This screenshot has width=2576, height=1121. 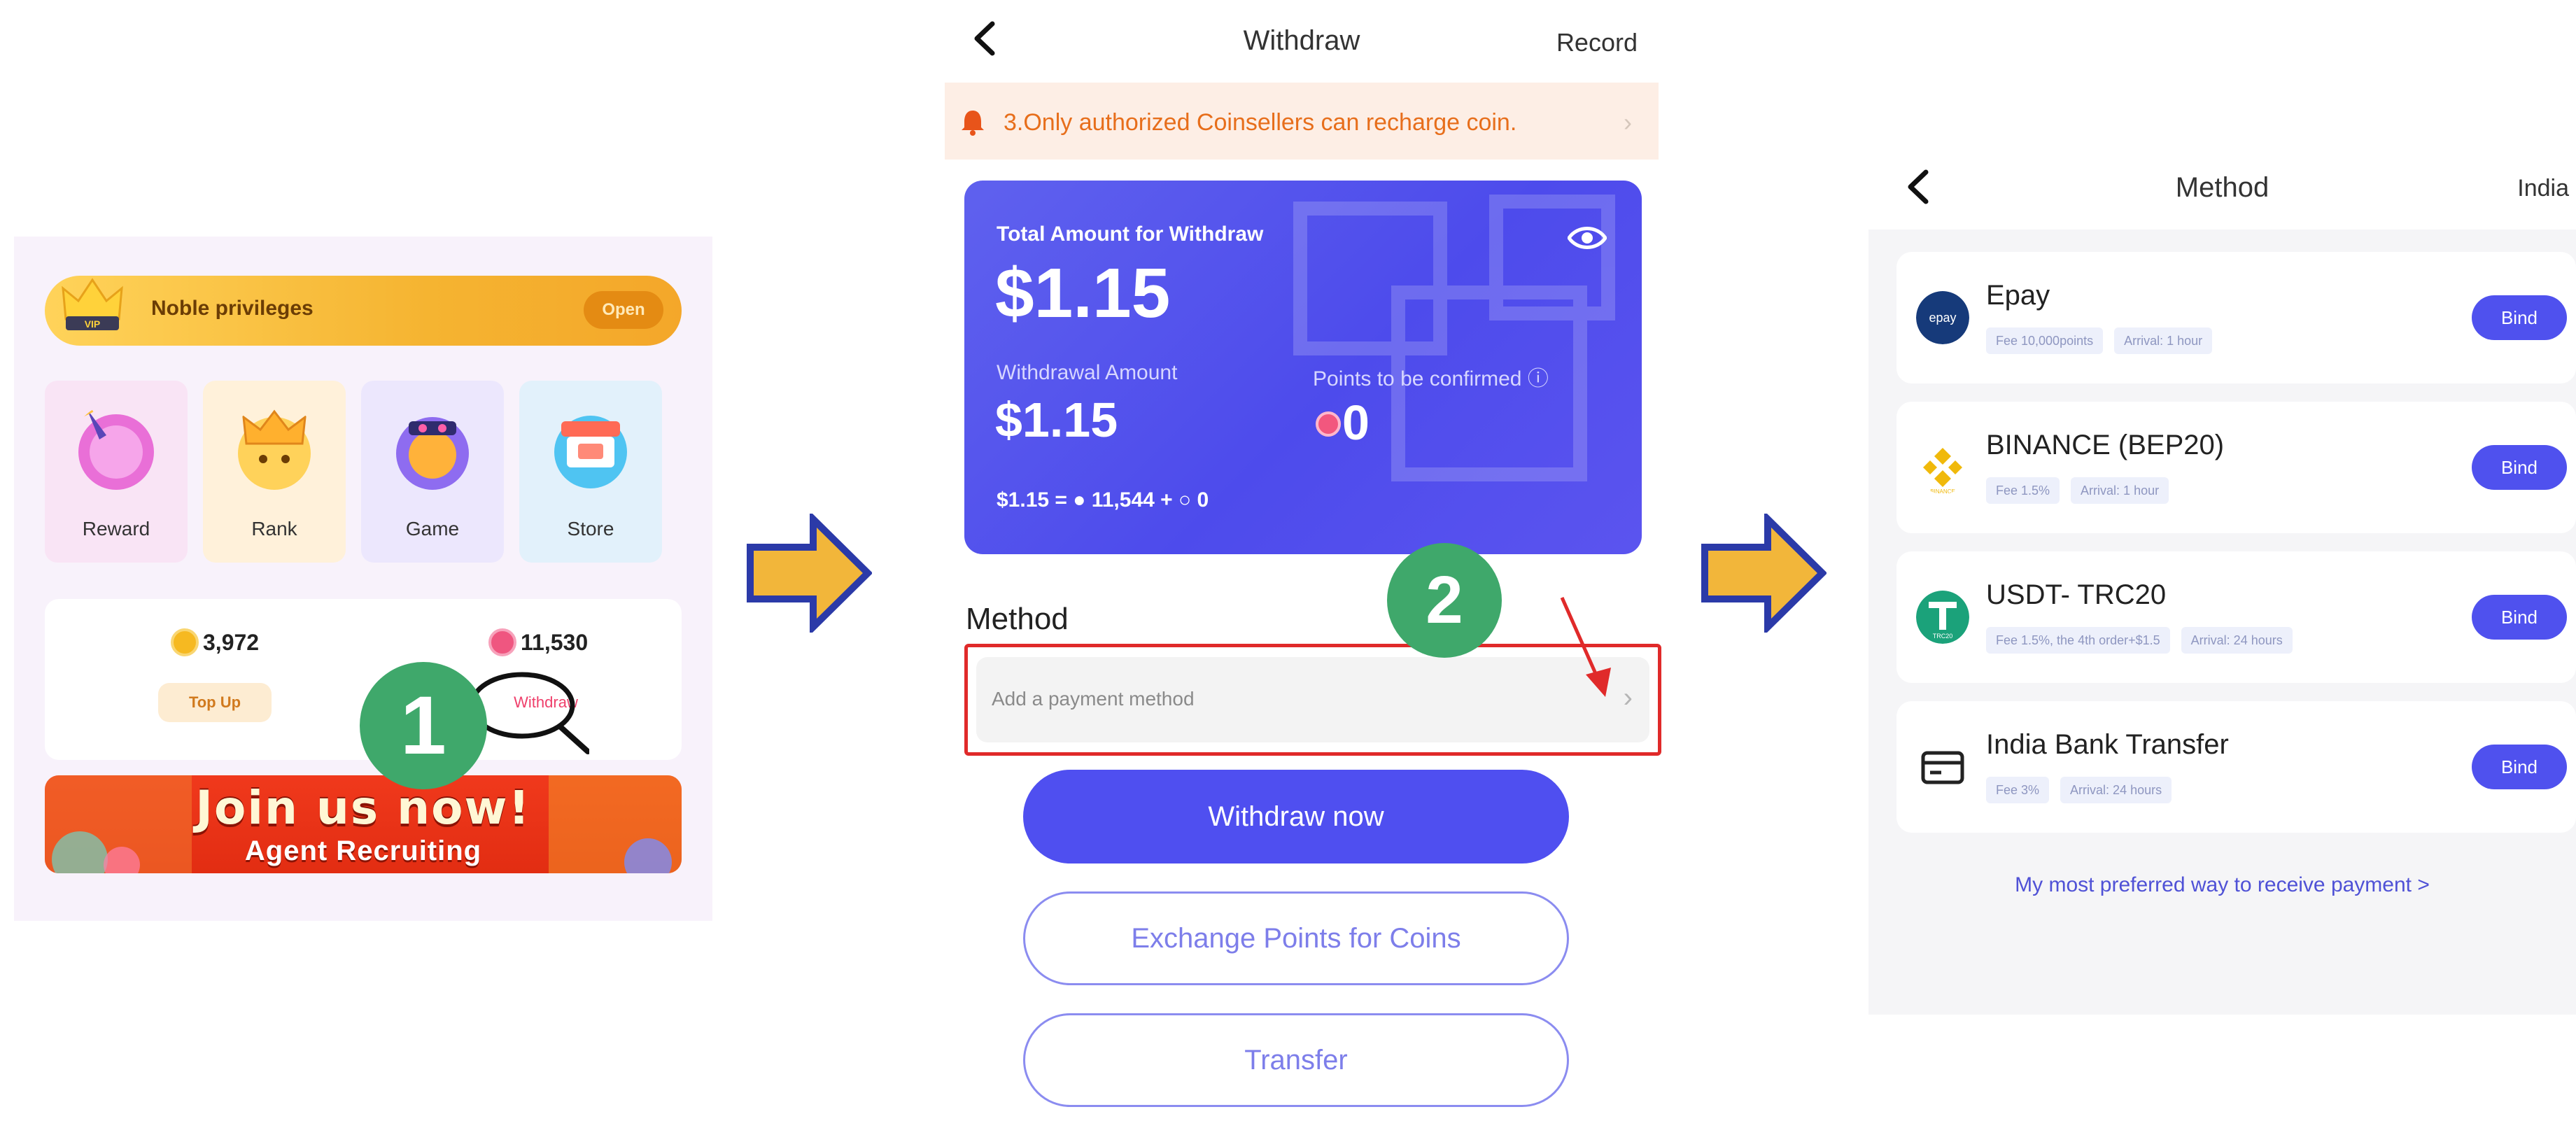 What do you see at coordinates (1628, 122) in the screenshot?
I see `notice-chevron-icon: ›` at bounding box center [1628, 122].